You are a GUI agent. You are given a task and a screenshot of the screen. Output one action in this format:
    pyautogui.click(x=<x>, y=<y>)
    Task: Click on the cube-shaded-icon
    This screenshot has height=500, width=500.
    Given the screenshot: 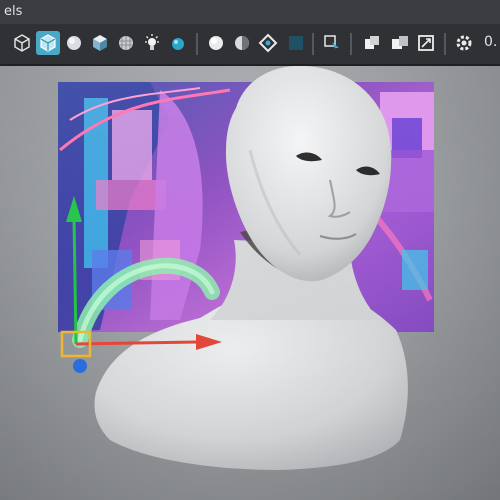 What is the action you would take?
    pyautogui.click(x=100, y=43)
    